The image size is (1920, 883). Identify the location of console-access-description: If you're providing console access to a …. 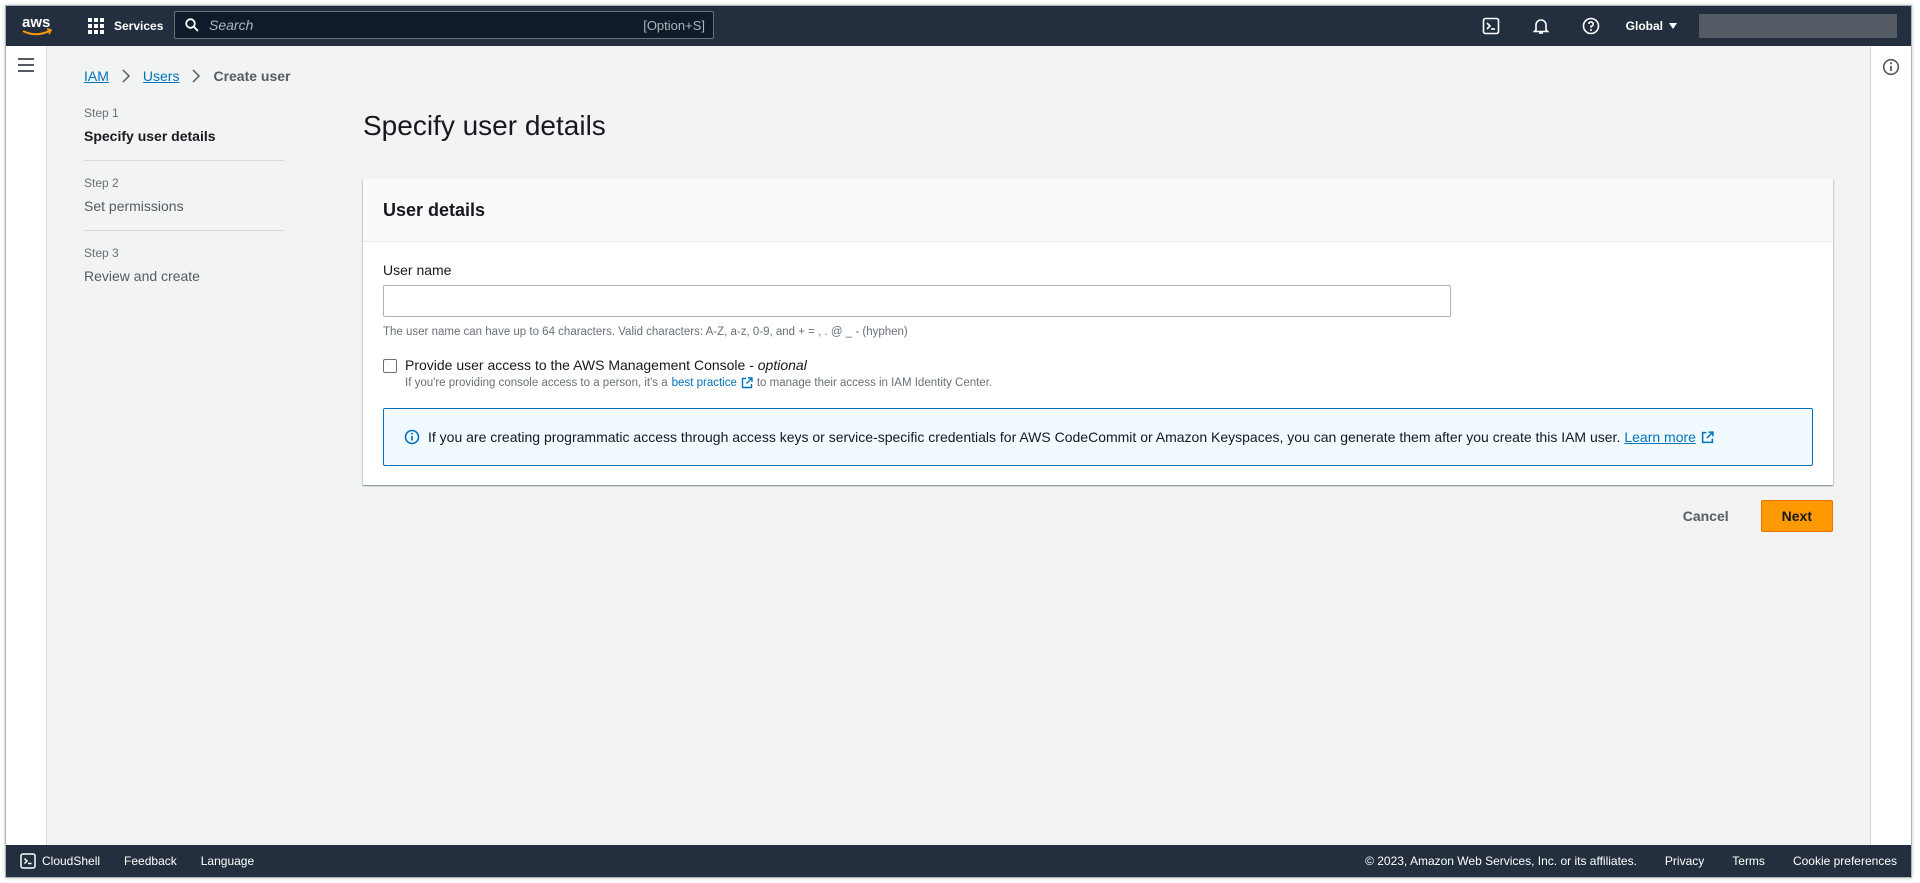
(698, 383).